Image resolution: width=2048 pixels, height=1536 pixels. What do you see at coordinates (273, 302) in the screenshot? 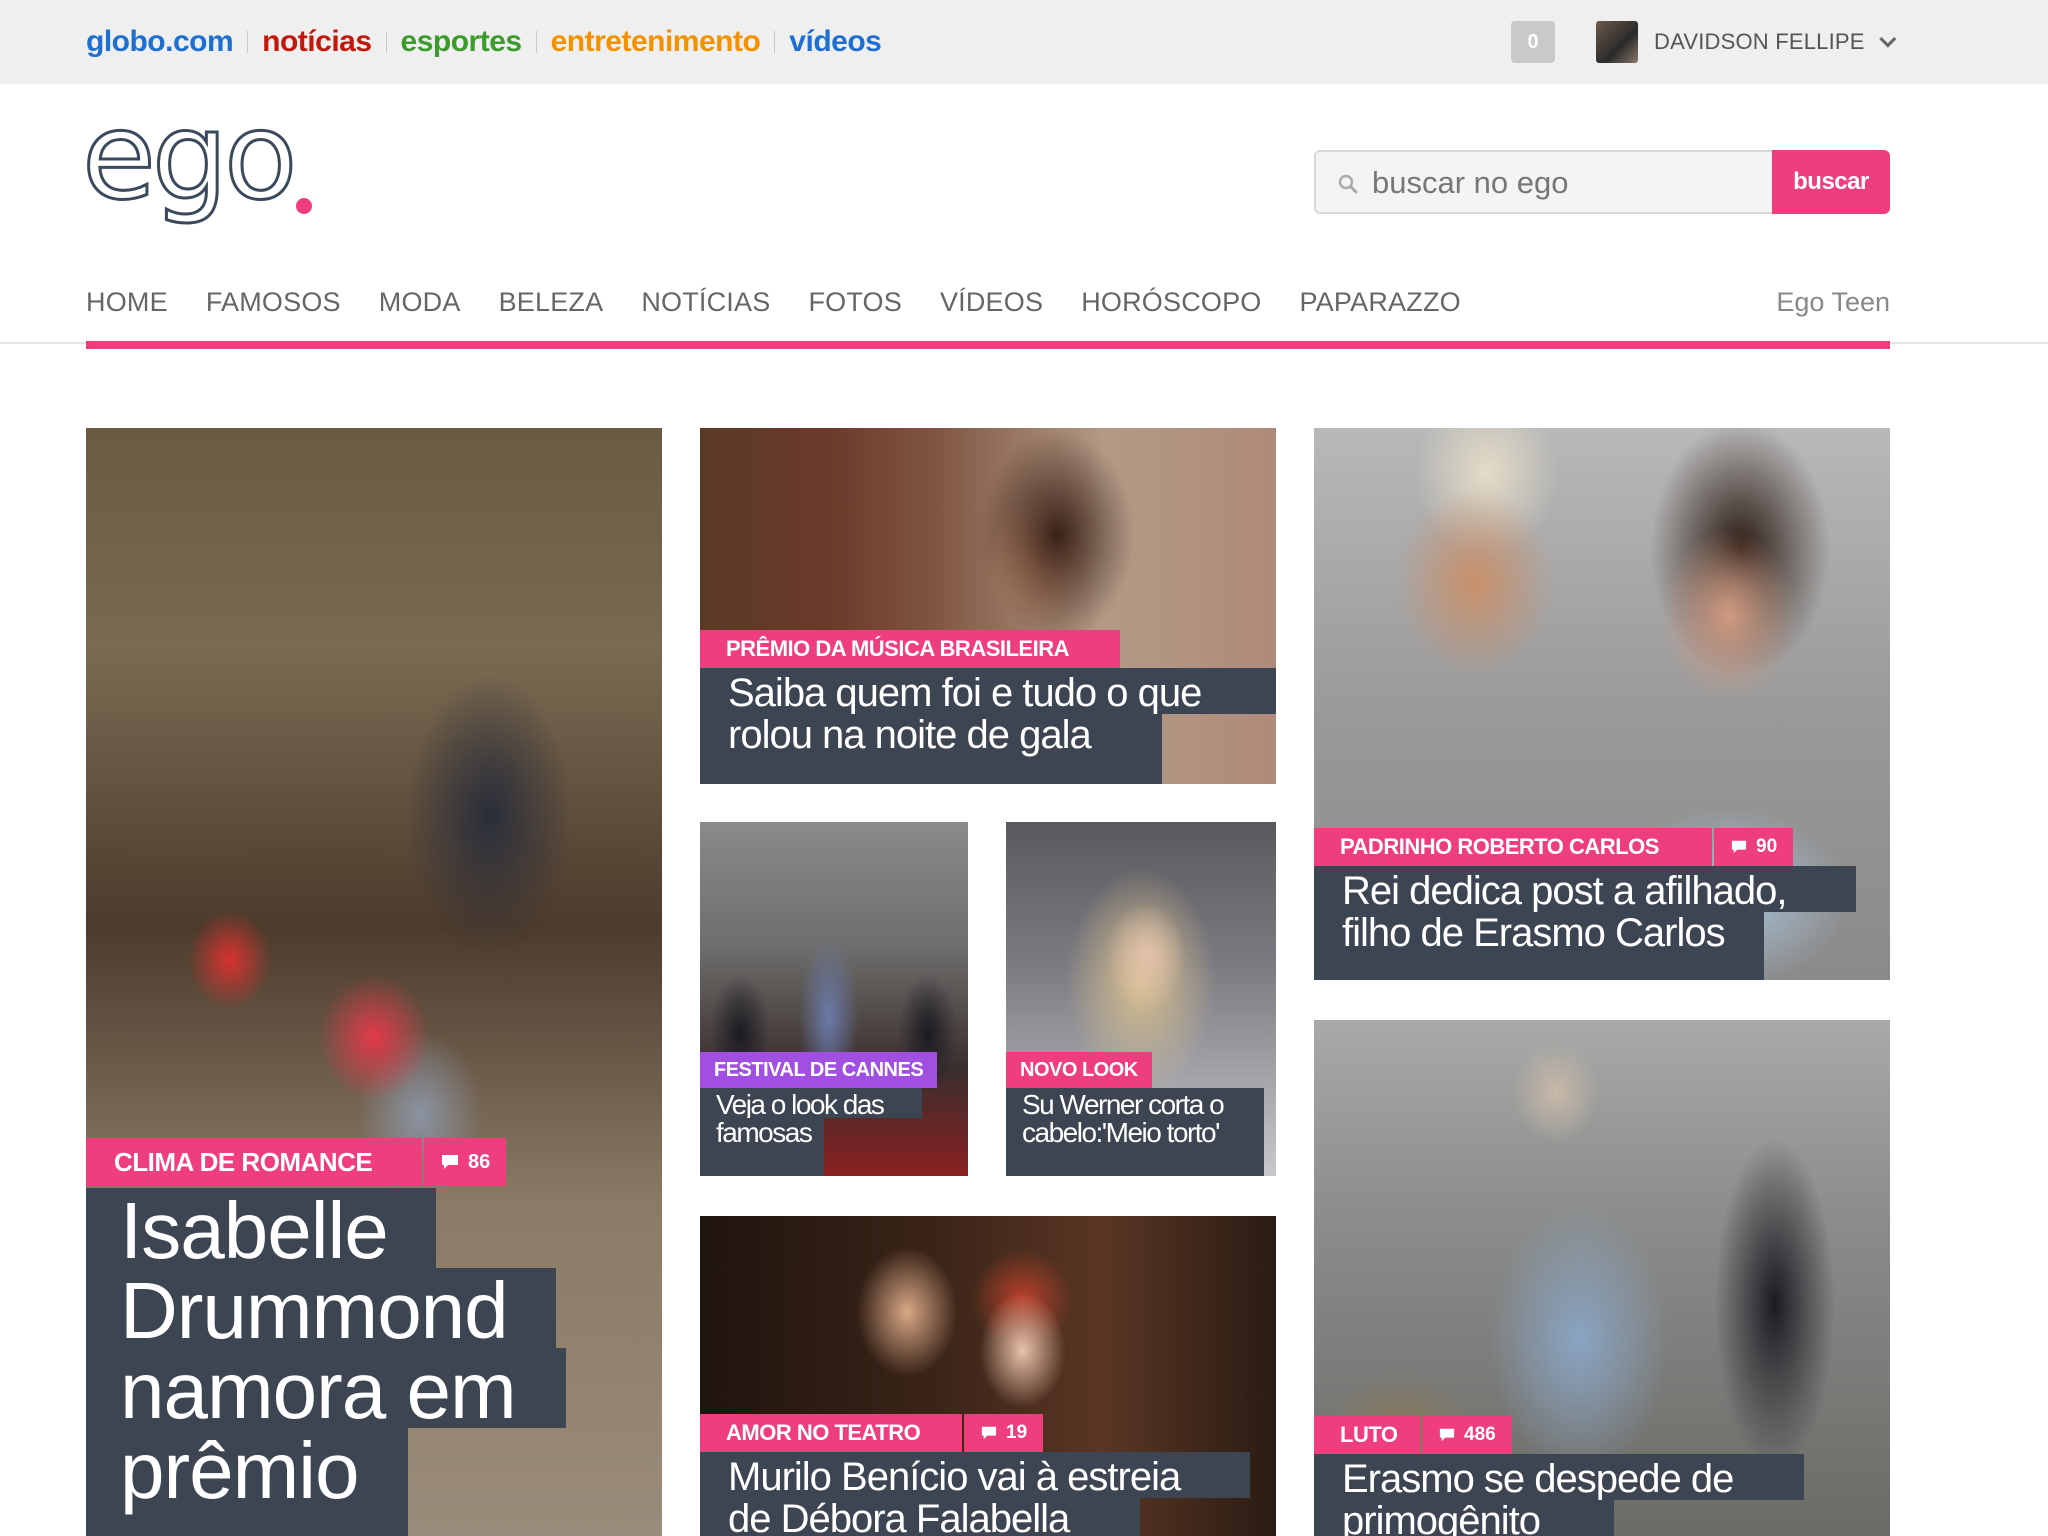
I see `nav-item-famosos: FAMOSOS` at bounding box center [273, 302].